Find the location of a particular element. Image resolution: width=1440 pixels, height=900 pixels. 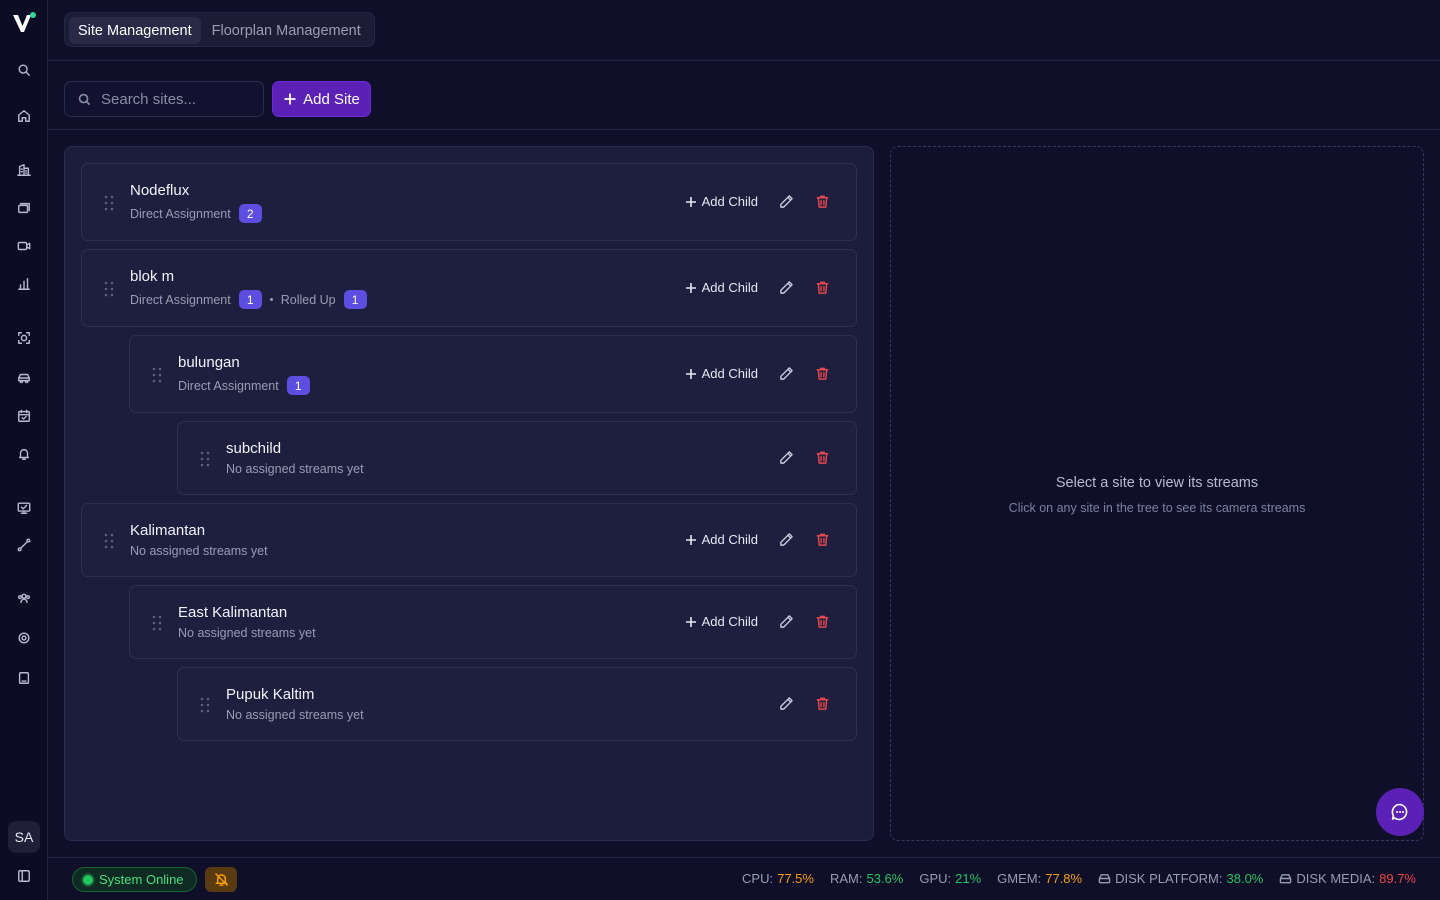

node-meta: Direct Assignment 1 is located at coordinates (244, 385).